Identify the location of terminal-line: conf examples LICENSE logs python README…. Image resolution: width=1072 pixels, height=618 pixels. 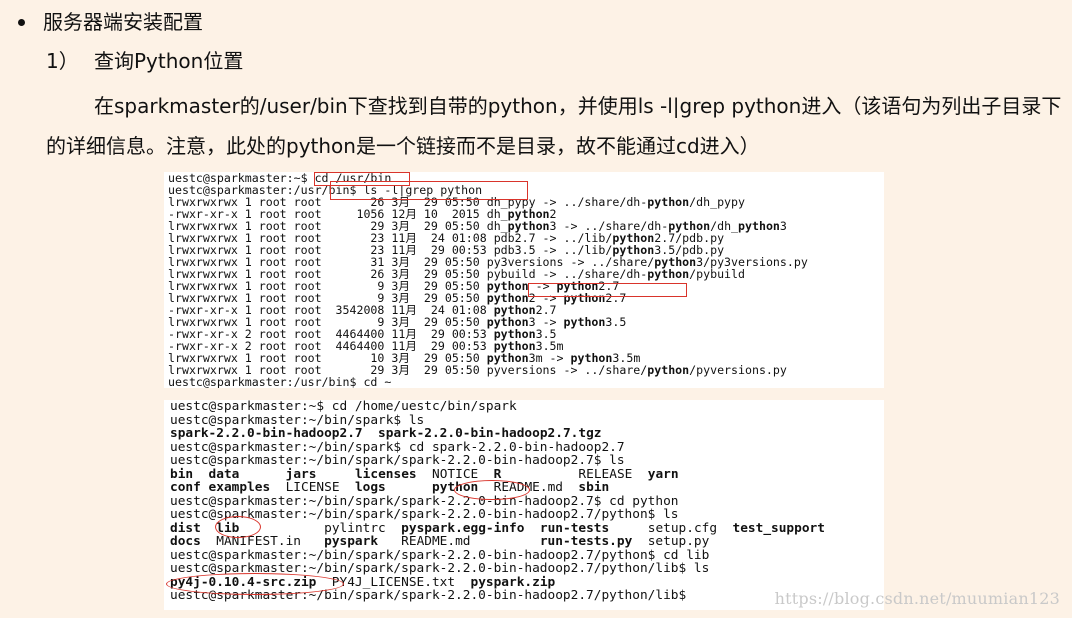
(527, 488).